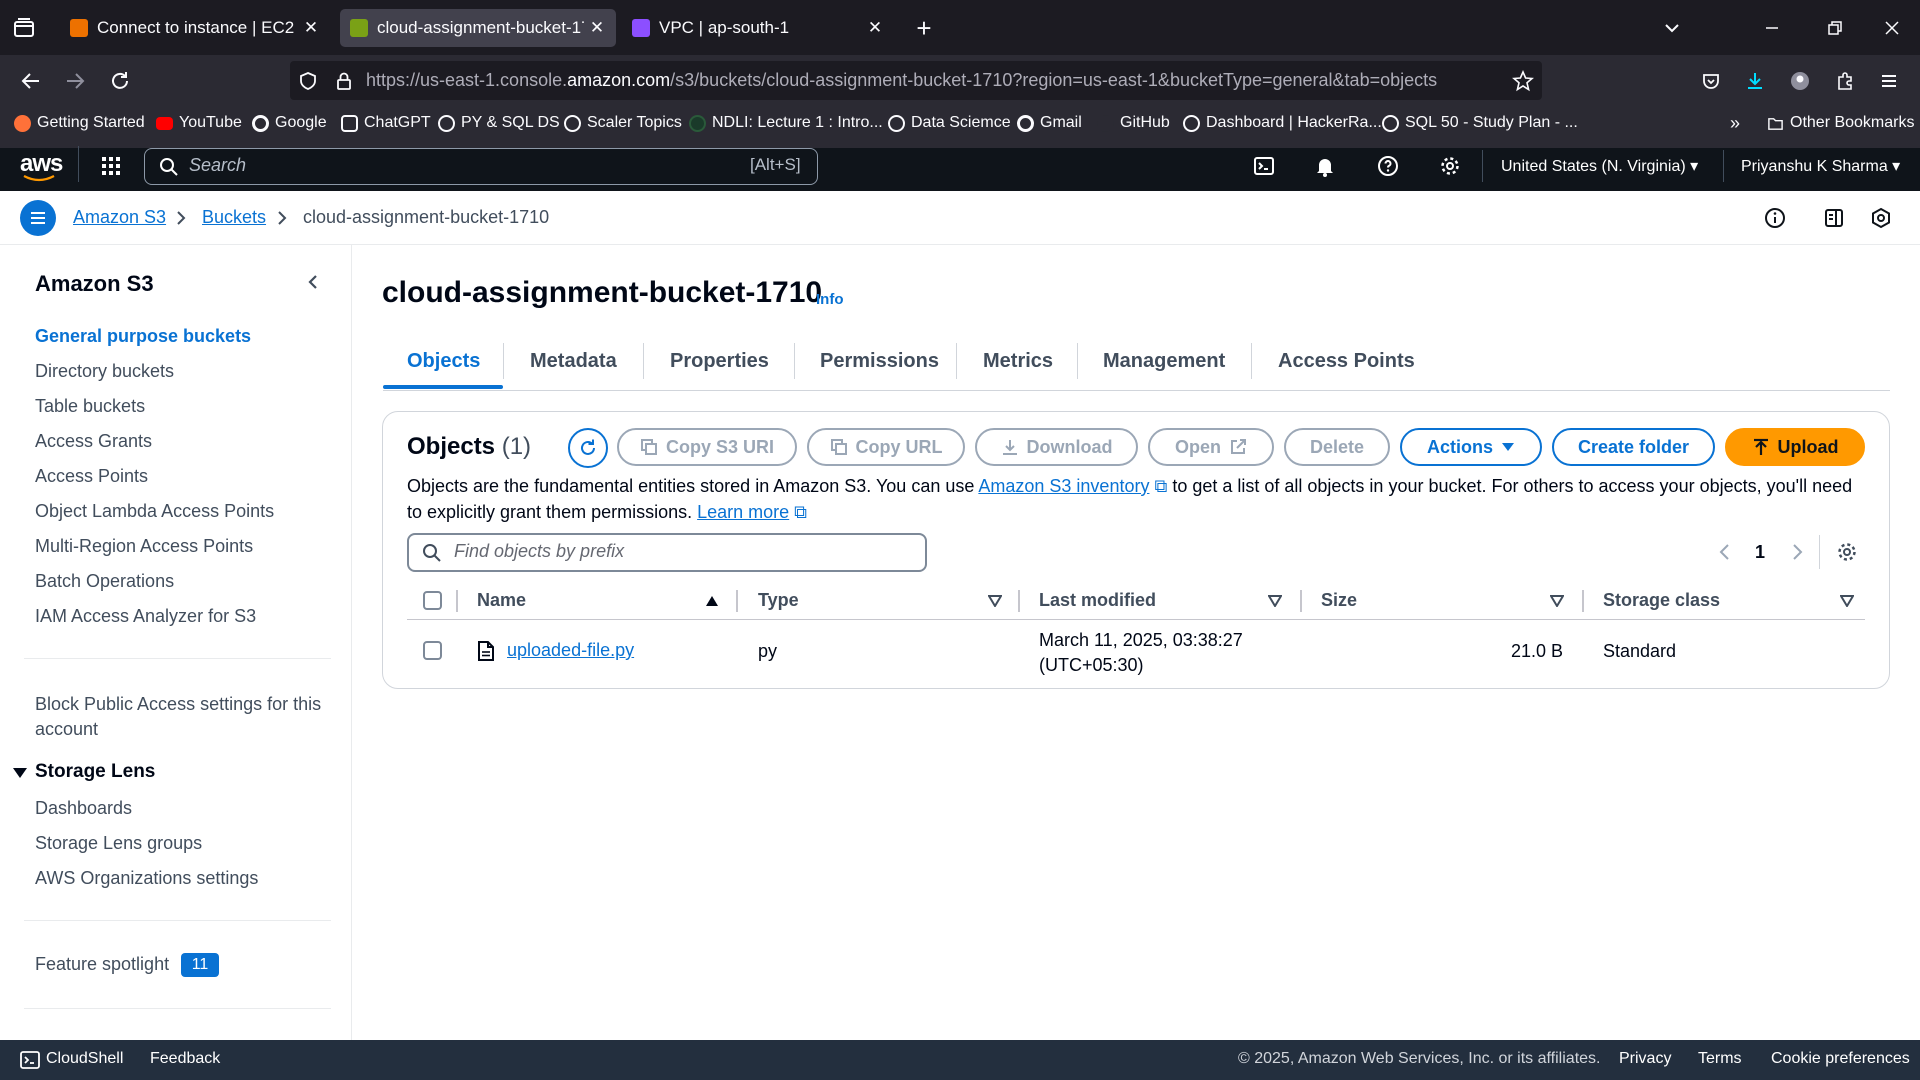  What do you see at coordinates (195, 28) in the screenshot?
I see `browser-tab-ec2: Connect to instance | EC2 | ap-s ✕` at bounding box center [195, 28].